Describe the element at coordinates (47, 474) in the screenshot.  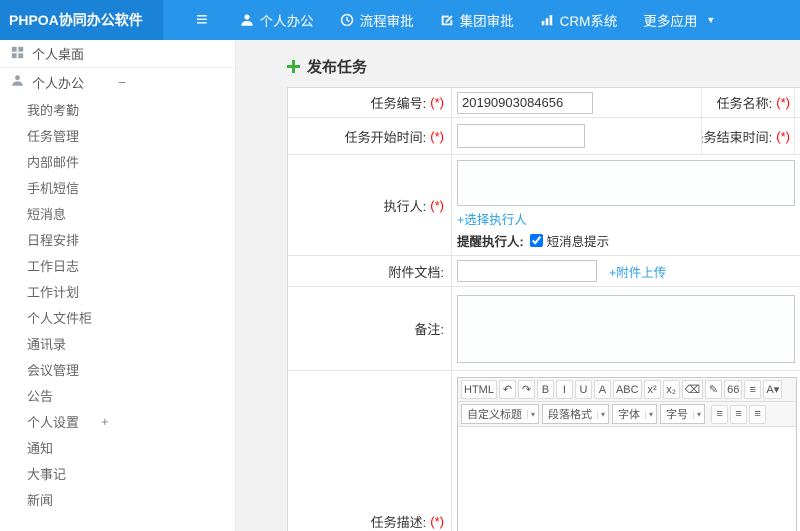
I see `sidebar-item-label: 大事记` at that location.